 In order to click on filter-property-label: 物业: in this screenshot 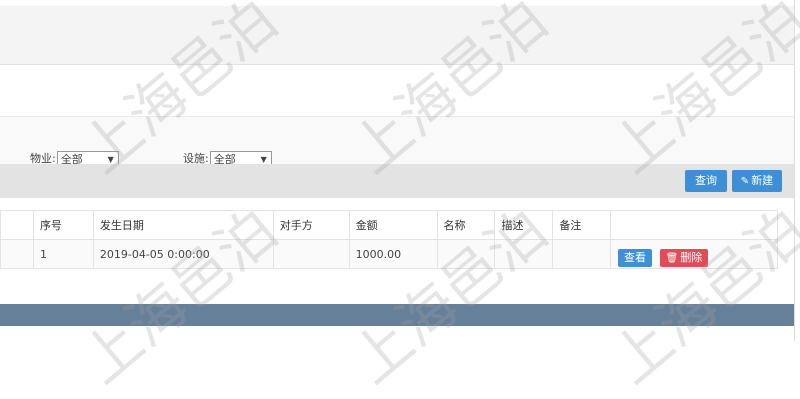, I will do `click(43, 158)`.